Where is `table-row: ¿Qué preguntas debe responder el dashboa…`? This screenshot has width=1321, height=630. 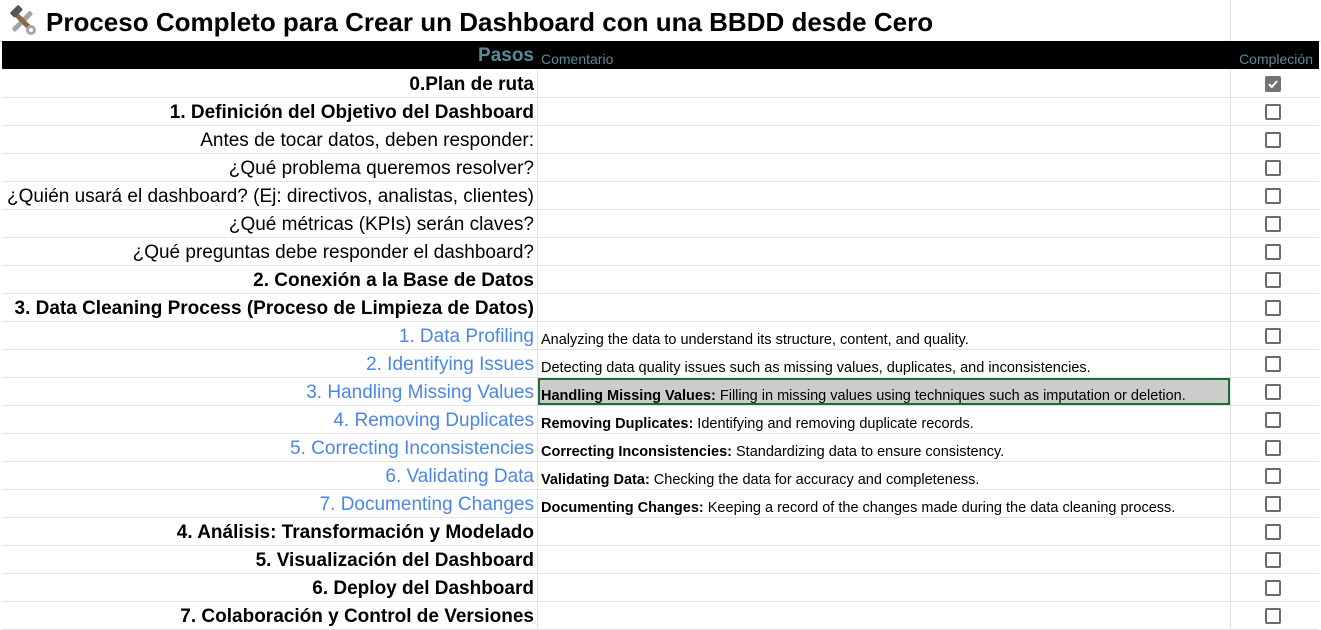
table-row: ¿Qué preguntas debe responder el dashboa… is located at coordinates (660, 252).